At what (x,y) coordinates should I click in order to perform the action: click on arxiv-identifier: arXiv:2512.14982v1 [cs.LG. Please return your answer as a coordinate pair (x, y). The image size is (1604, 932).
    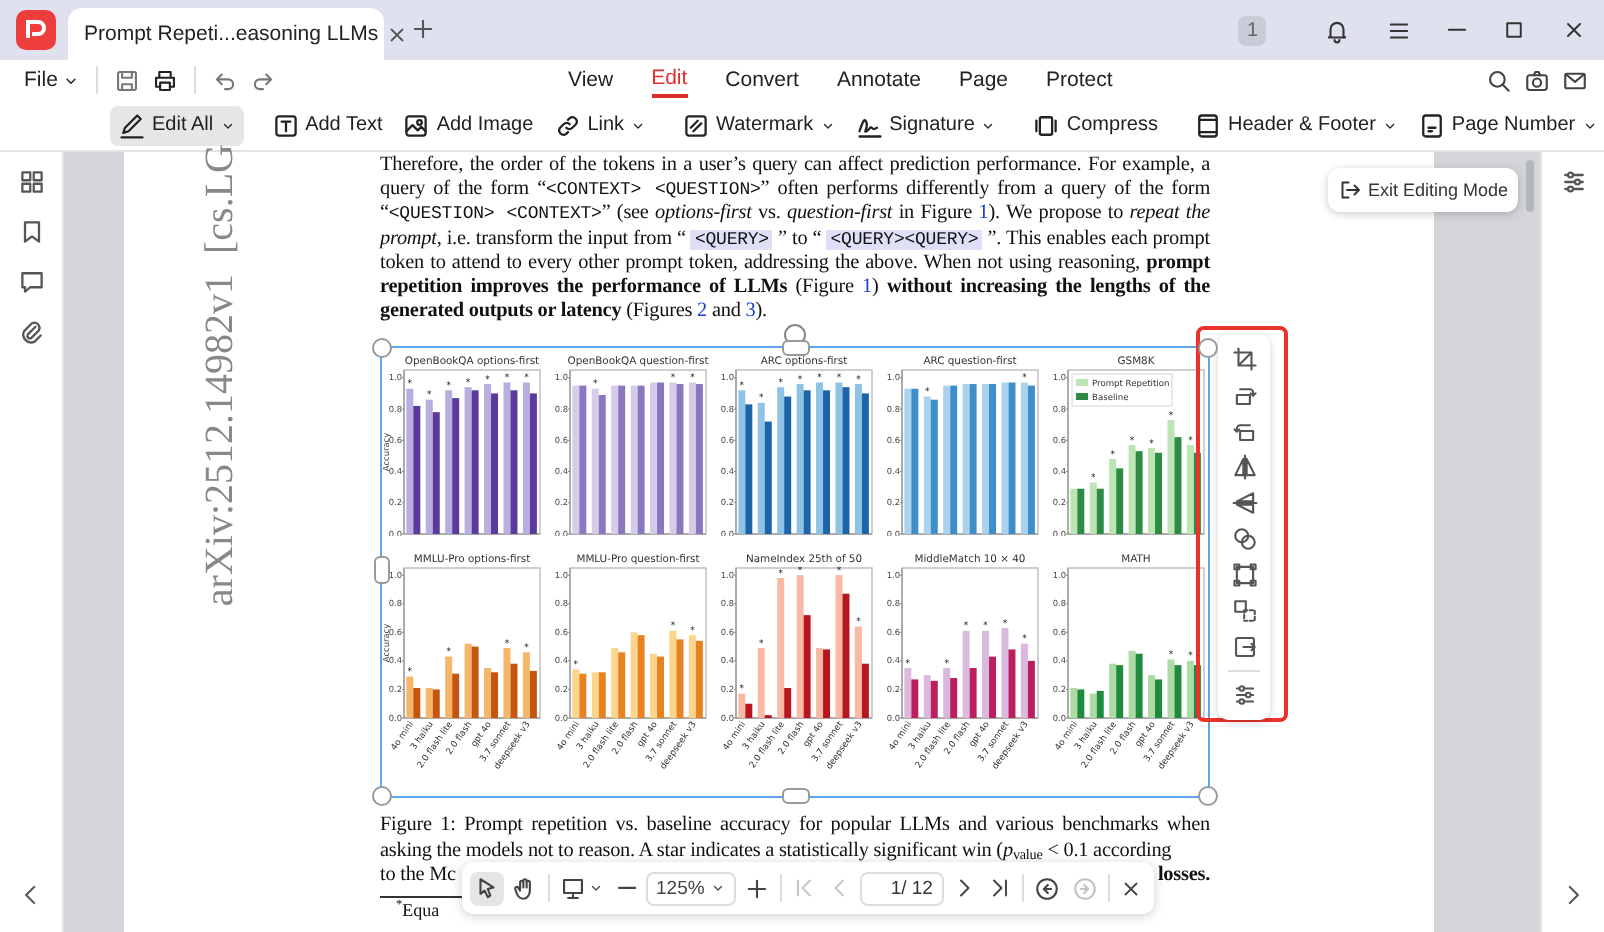
    Looking at the image, I should click on (221, 375).